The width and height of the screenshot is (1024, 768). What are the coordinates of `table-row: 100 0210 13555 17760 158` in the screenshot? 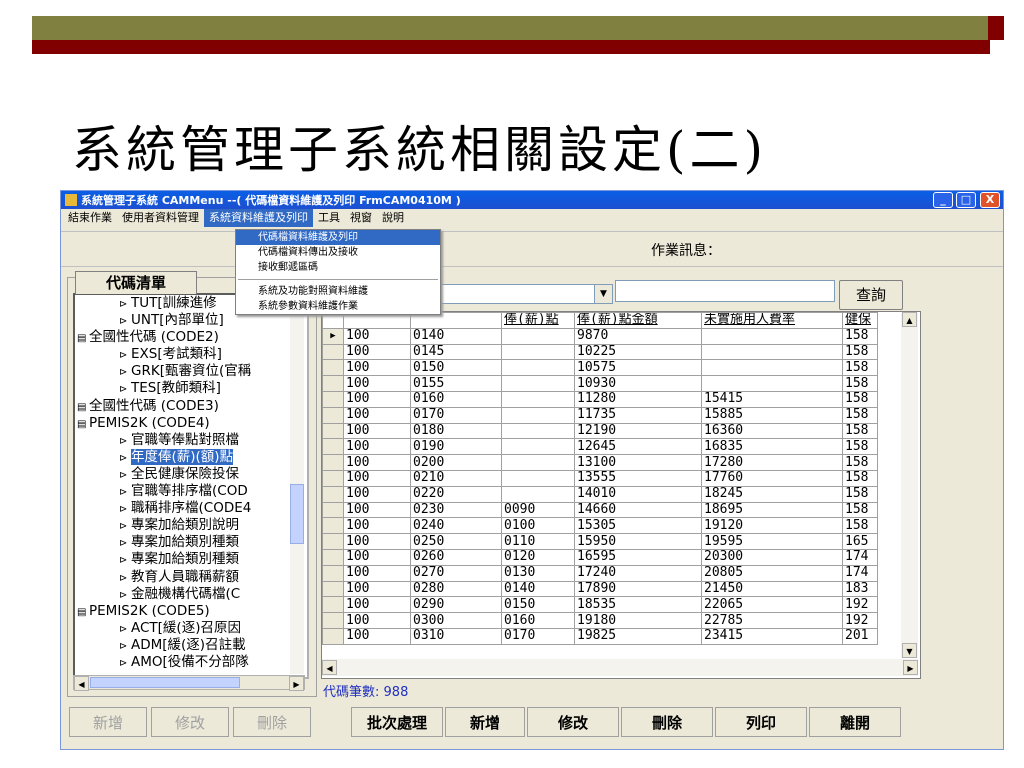 It's located at (600, 478).